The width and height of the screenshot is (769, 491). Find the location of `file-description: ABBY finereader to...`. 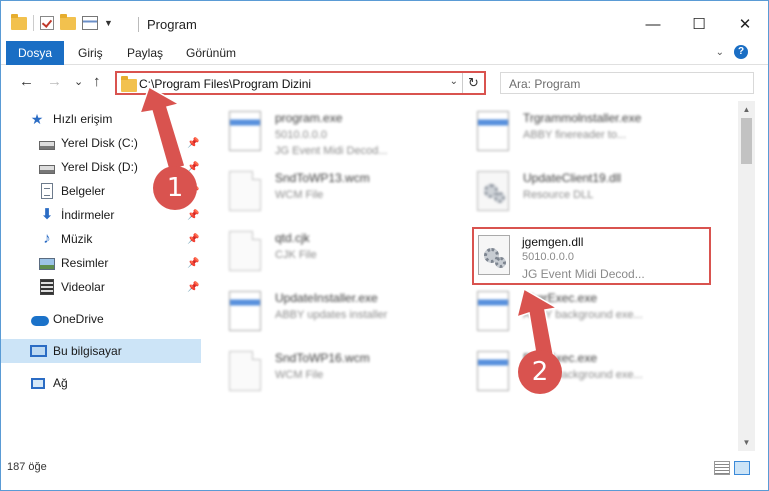

file-description: ABBY finereader to... is located at coordinates (575, 135).